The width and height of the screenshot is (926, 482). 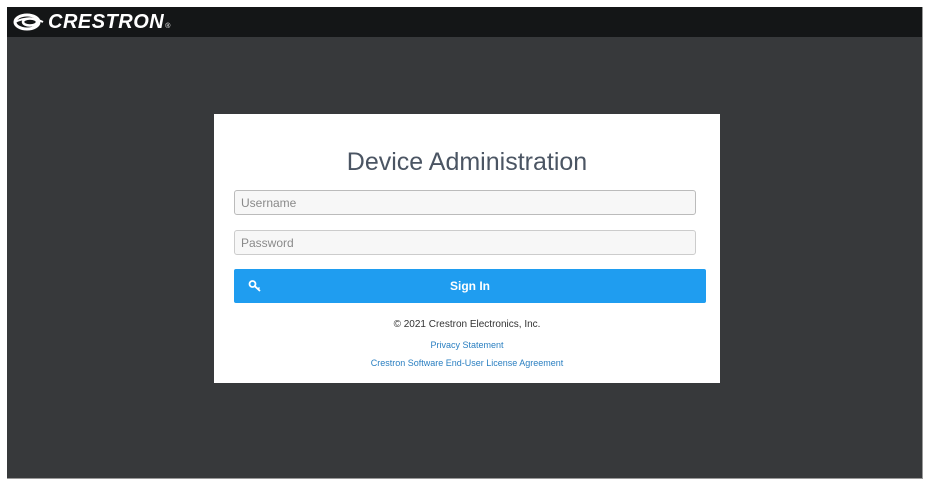 I want to click on password-input, so click(x=465, y=242).